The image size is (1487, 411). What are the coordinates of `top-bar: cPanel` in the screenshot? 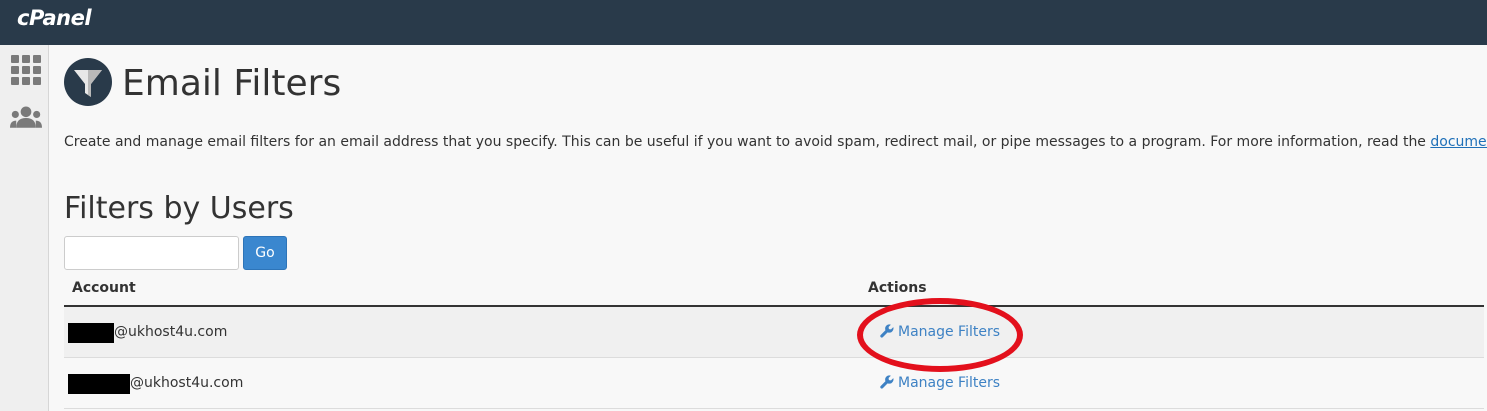 It's located at (743, 22).